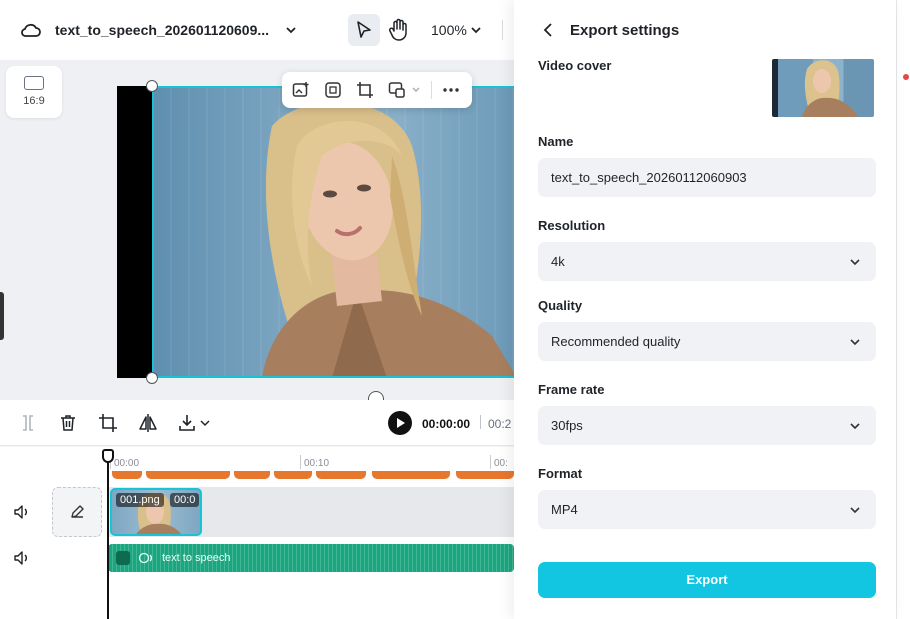 The height and width of the screenshot is (619, 910). Describe the element at coordinates (560, 305) in the screenshot. I see `quality-label: Quality` at that location.